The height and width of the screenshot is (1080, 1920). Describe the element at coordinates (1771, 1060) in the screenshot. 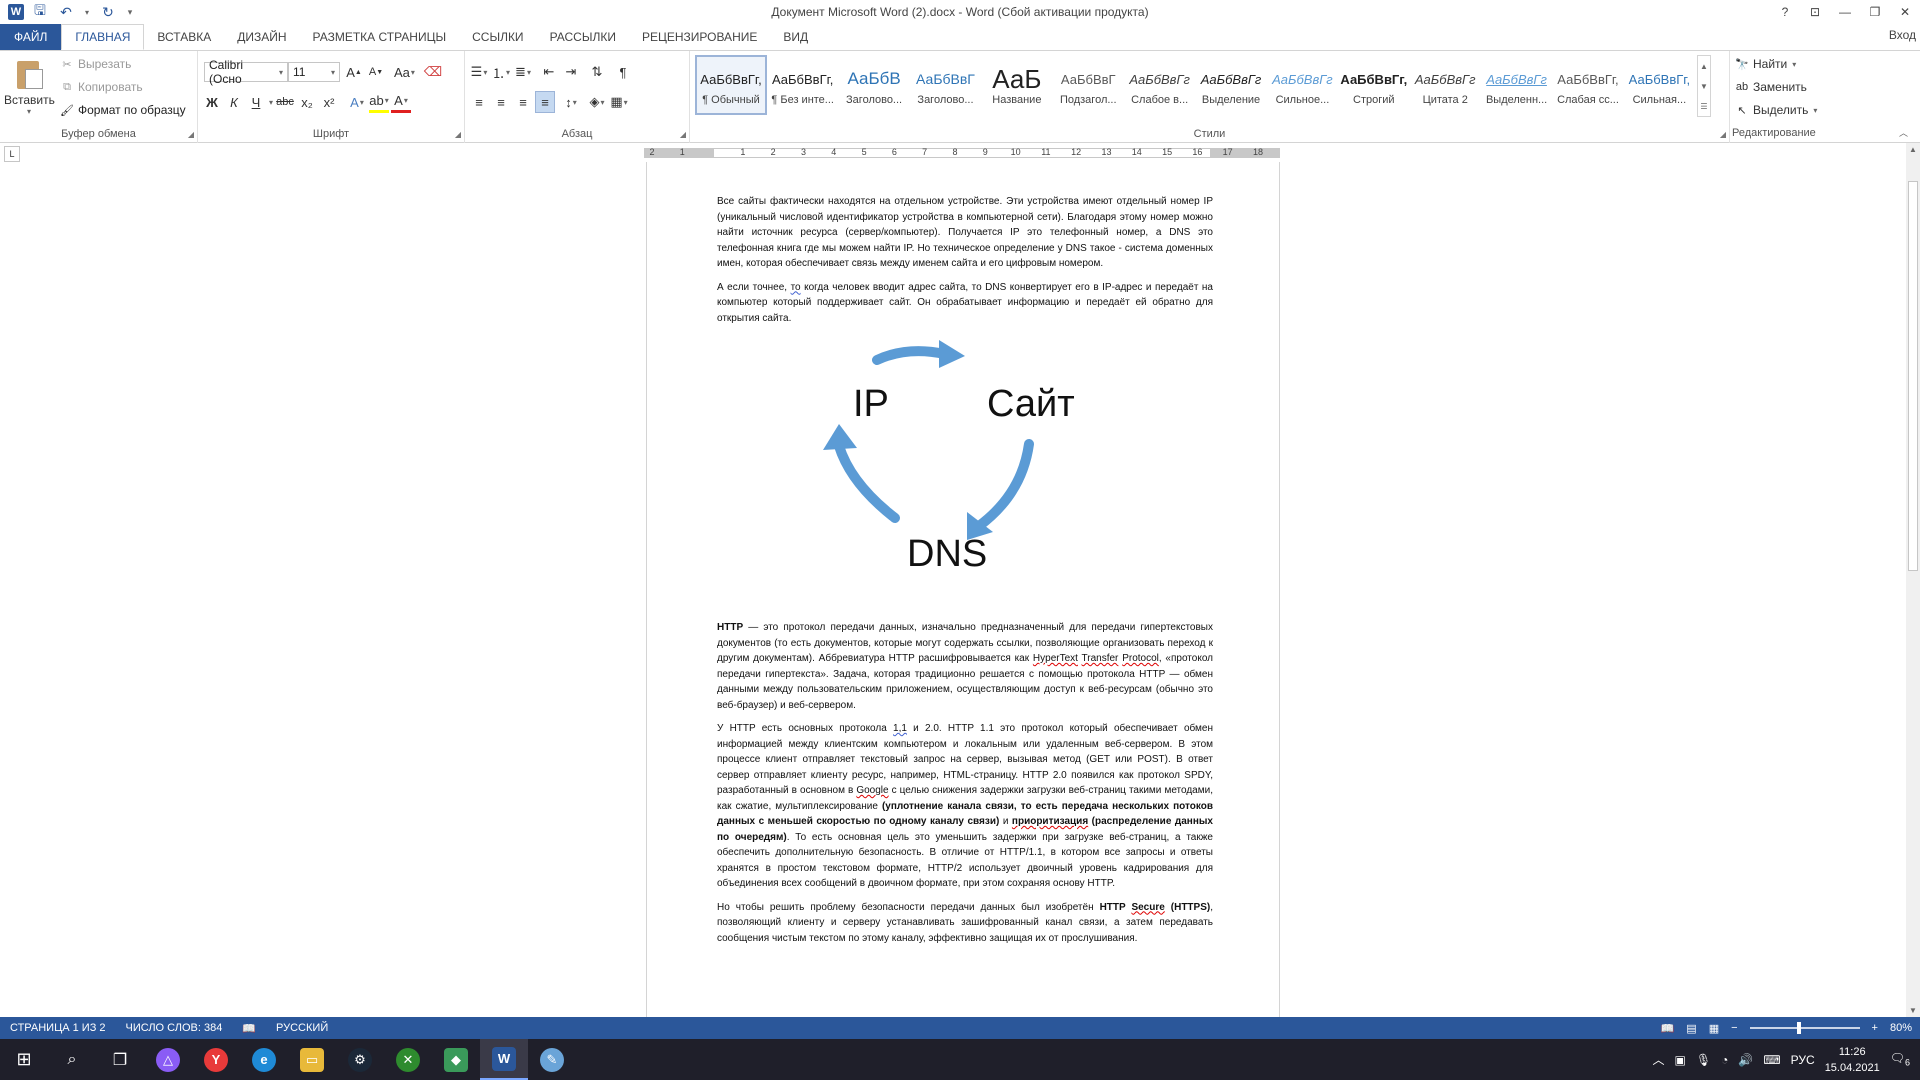

I see `keyboard-icon: ⌨` at that location.